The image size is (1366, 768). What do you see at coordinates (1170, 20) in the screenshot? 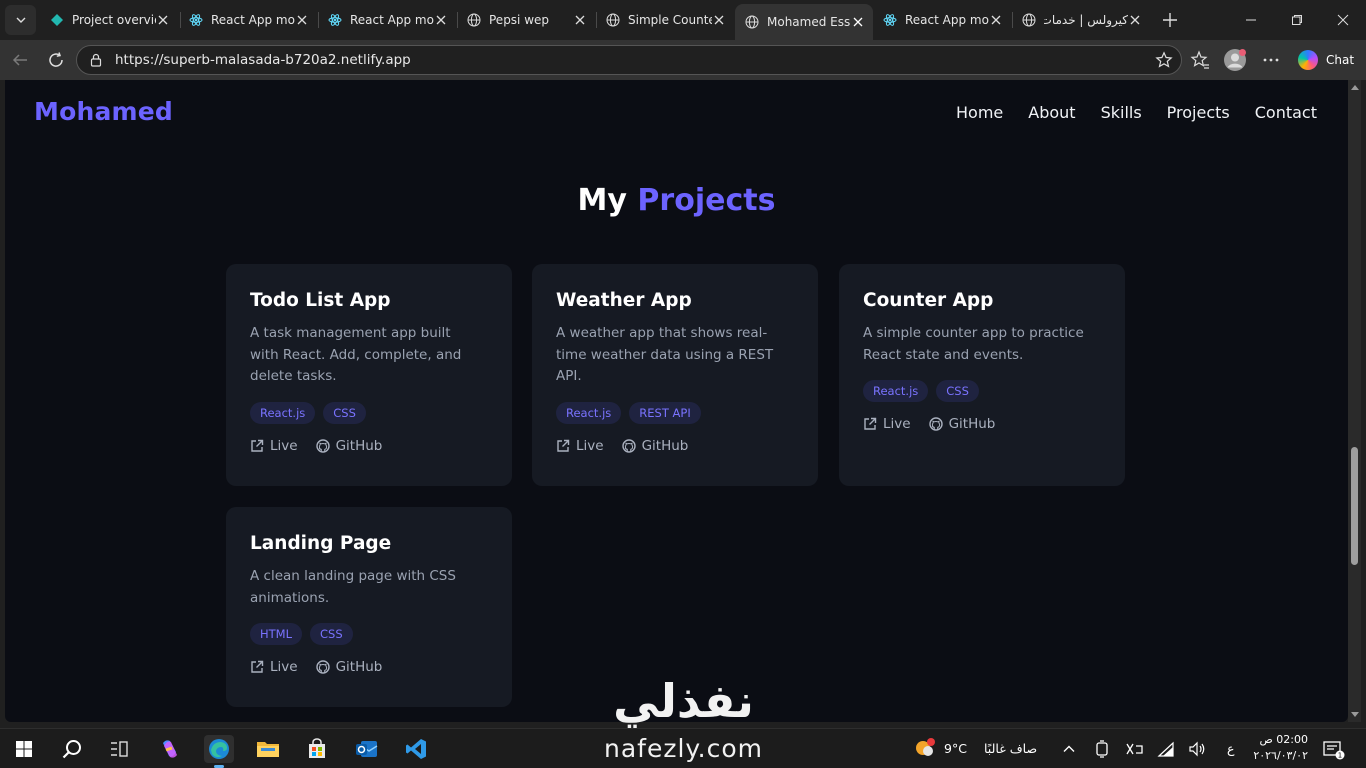
I see `new-tab-button` at bounding box center [1170, 20].